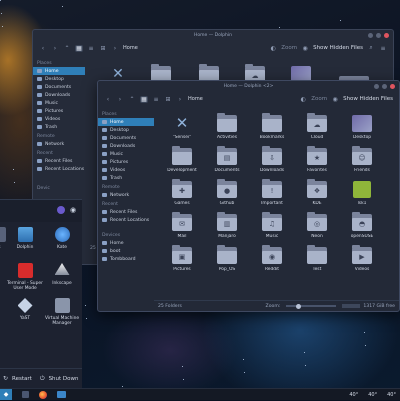  I want to click on window-titlebar: Home — Dolphin <2>, so click(248, 86).